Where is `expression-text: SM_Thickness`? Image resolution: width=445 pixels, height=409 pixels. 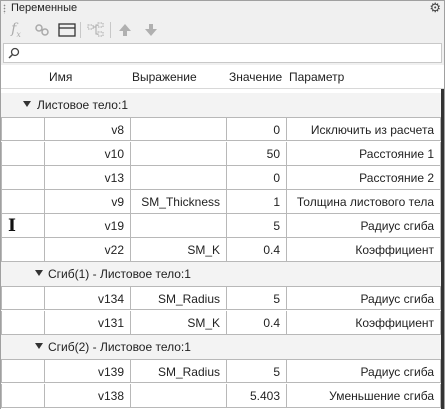 expression-text: SM_Thickness is located at coordinates (180, 202).